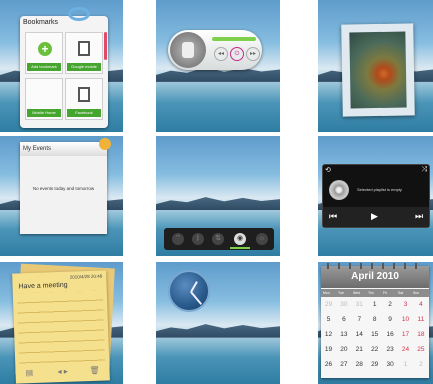 The image size is (433, 384). I want to click on repeat-icon: ⟲, so click(328, 170).